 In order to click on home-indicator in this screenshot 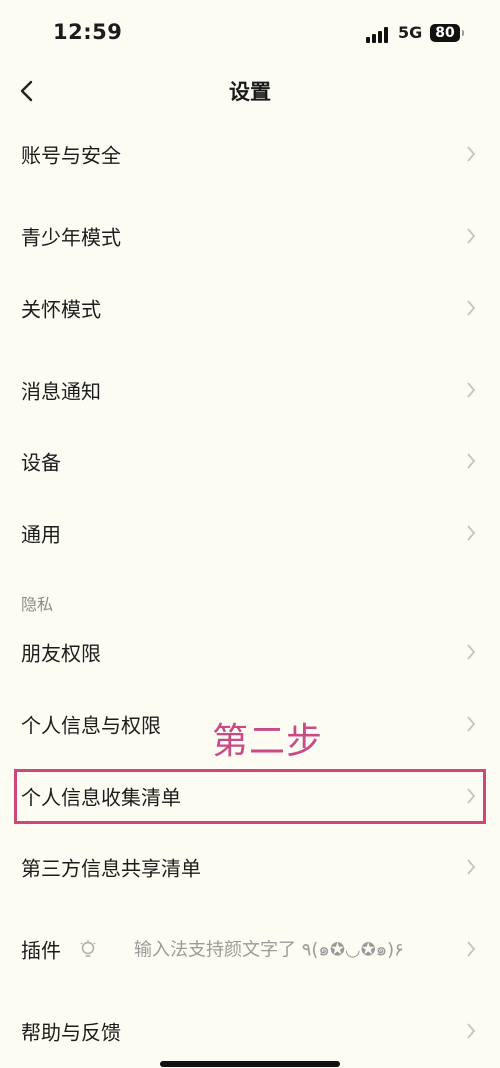, I will do `click(250, 1064)`.